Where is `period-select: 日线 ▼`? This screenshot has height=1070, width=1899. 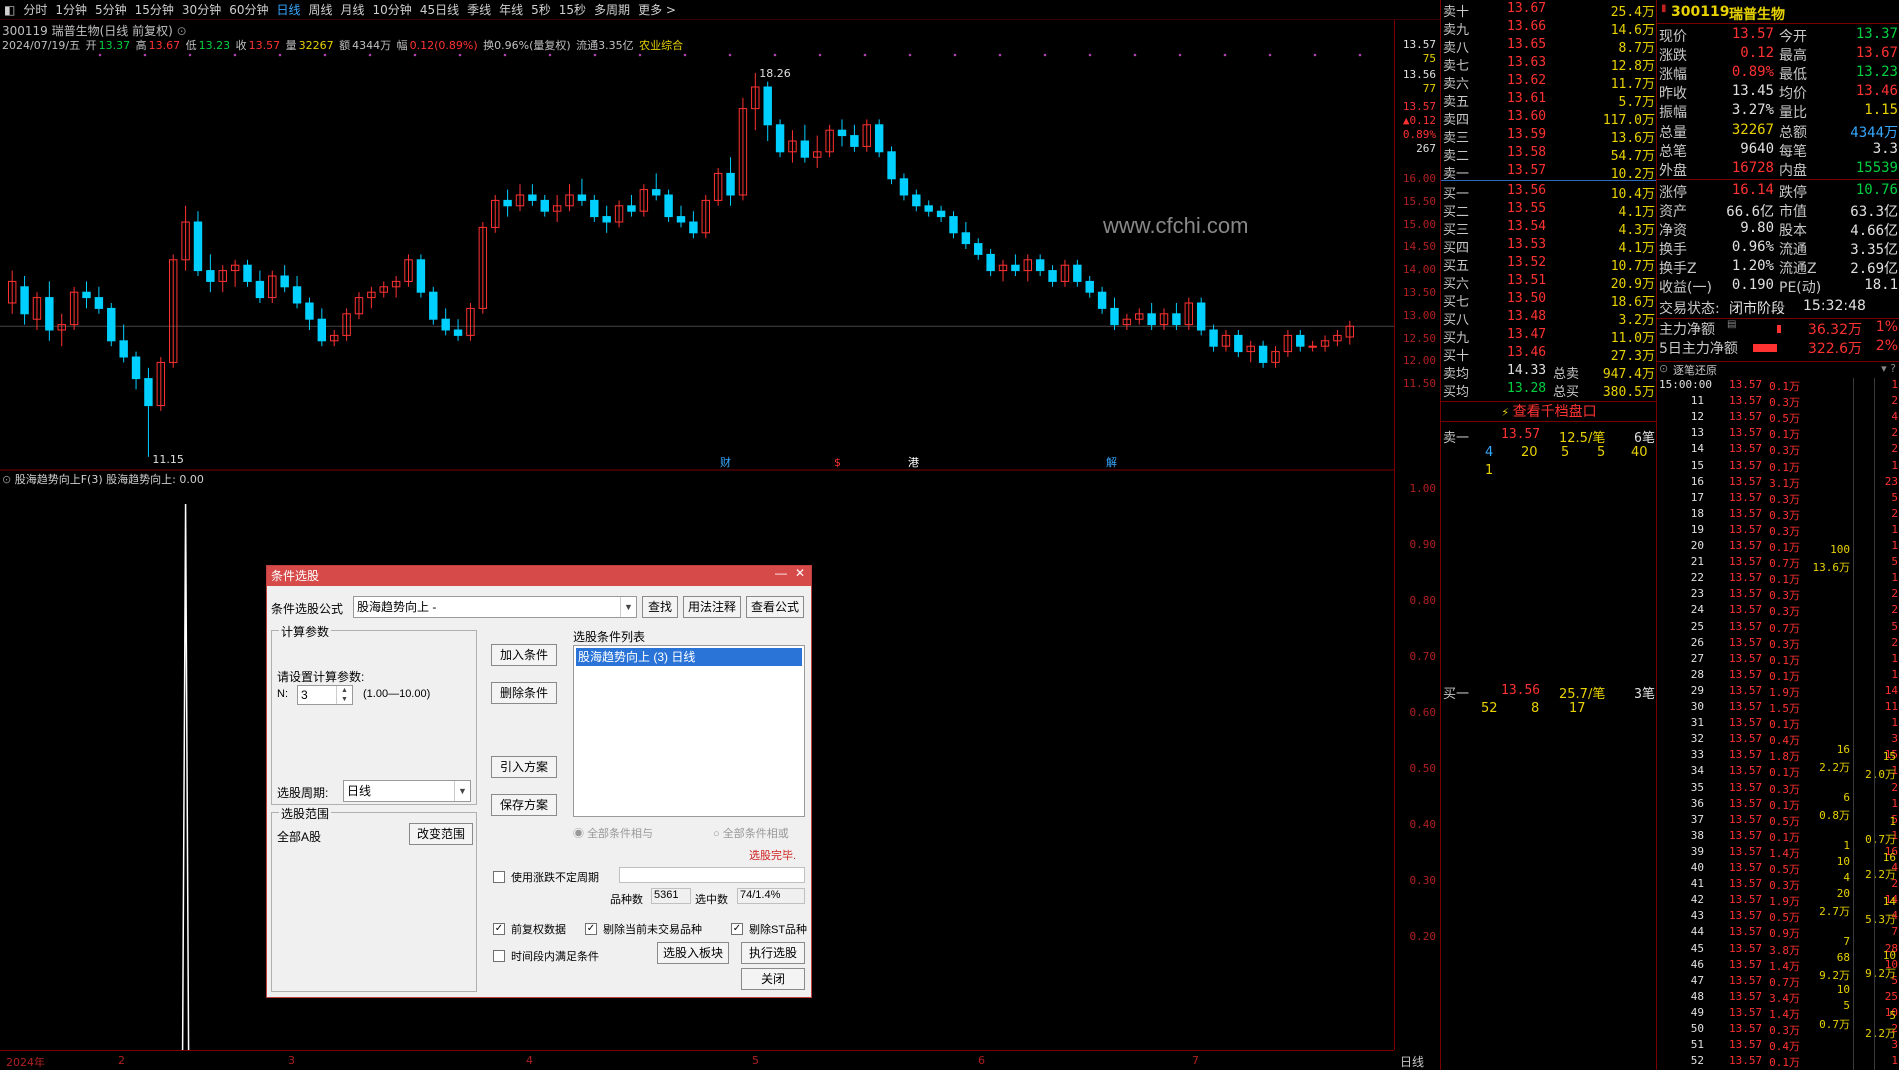
period-select: 日线 ▼ is located at coordinates (407, 791).